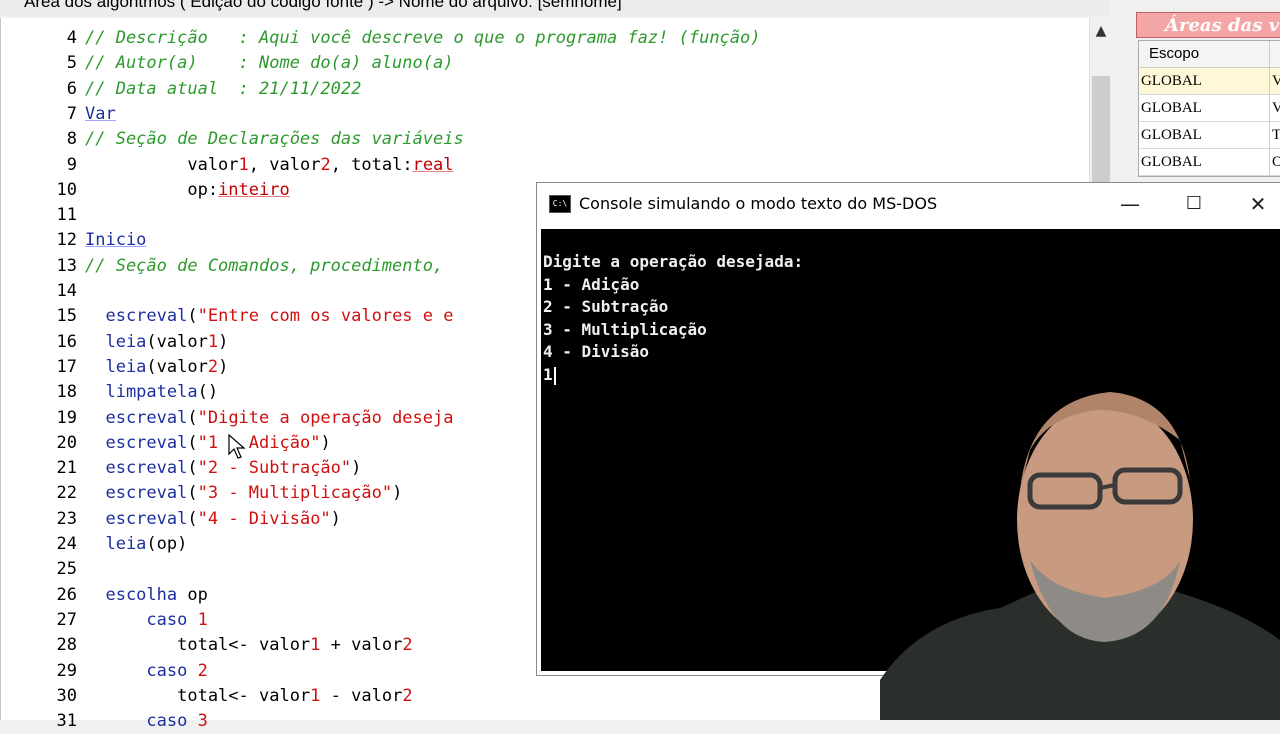  I want to click on maximize-button: ☐, so click(1194, 204).